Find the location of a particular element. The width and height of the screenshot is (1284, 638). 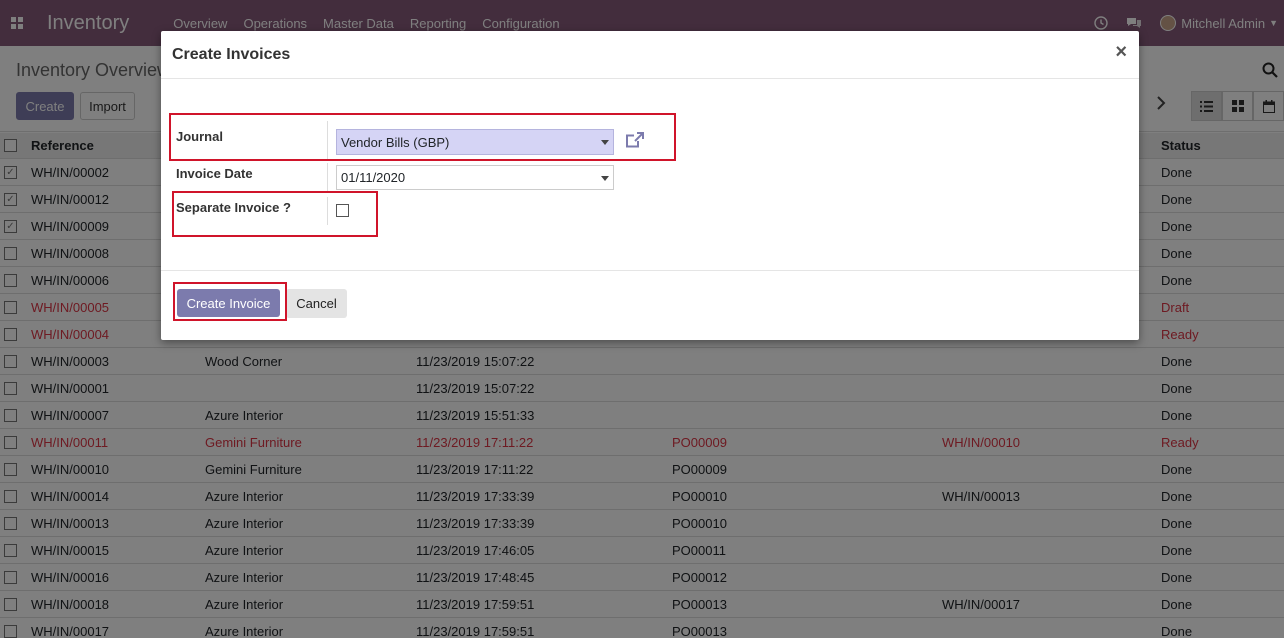

invoice-date-value: 01/11/2020 is located at coordinates (373, 177).